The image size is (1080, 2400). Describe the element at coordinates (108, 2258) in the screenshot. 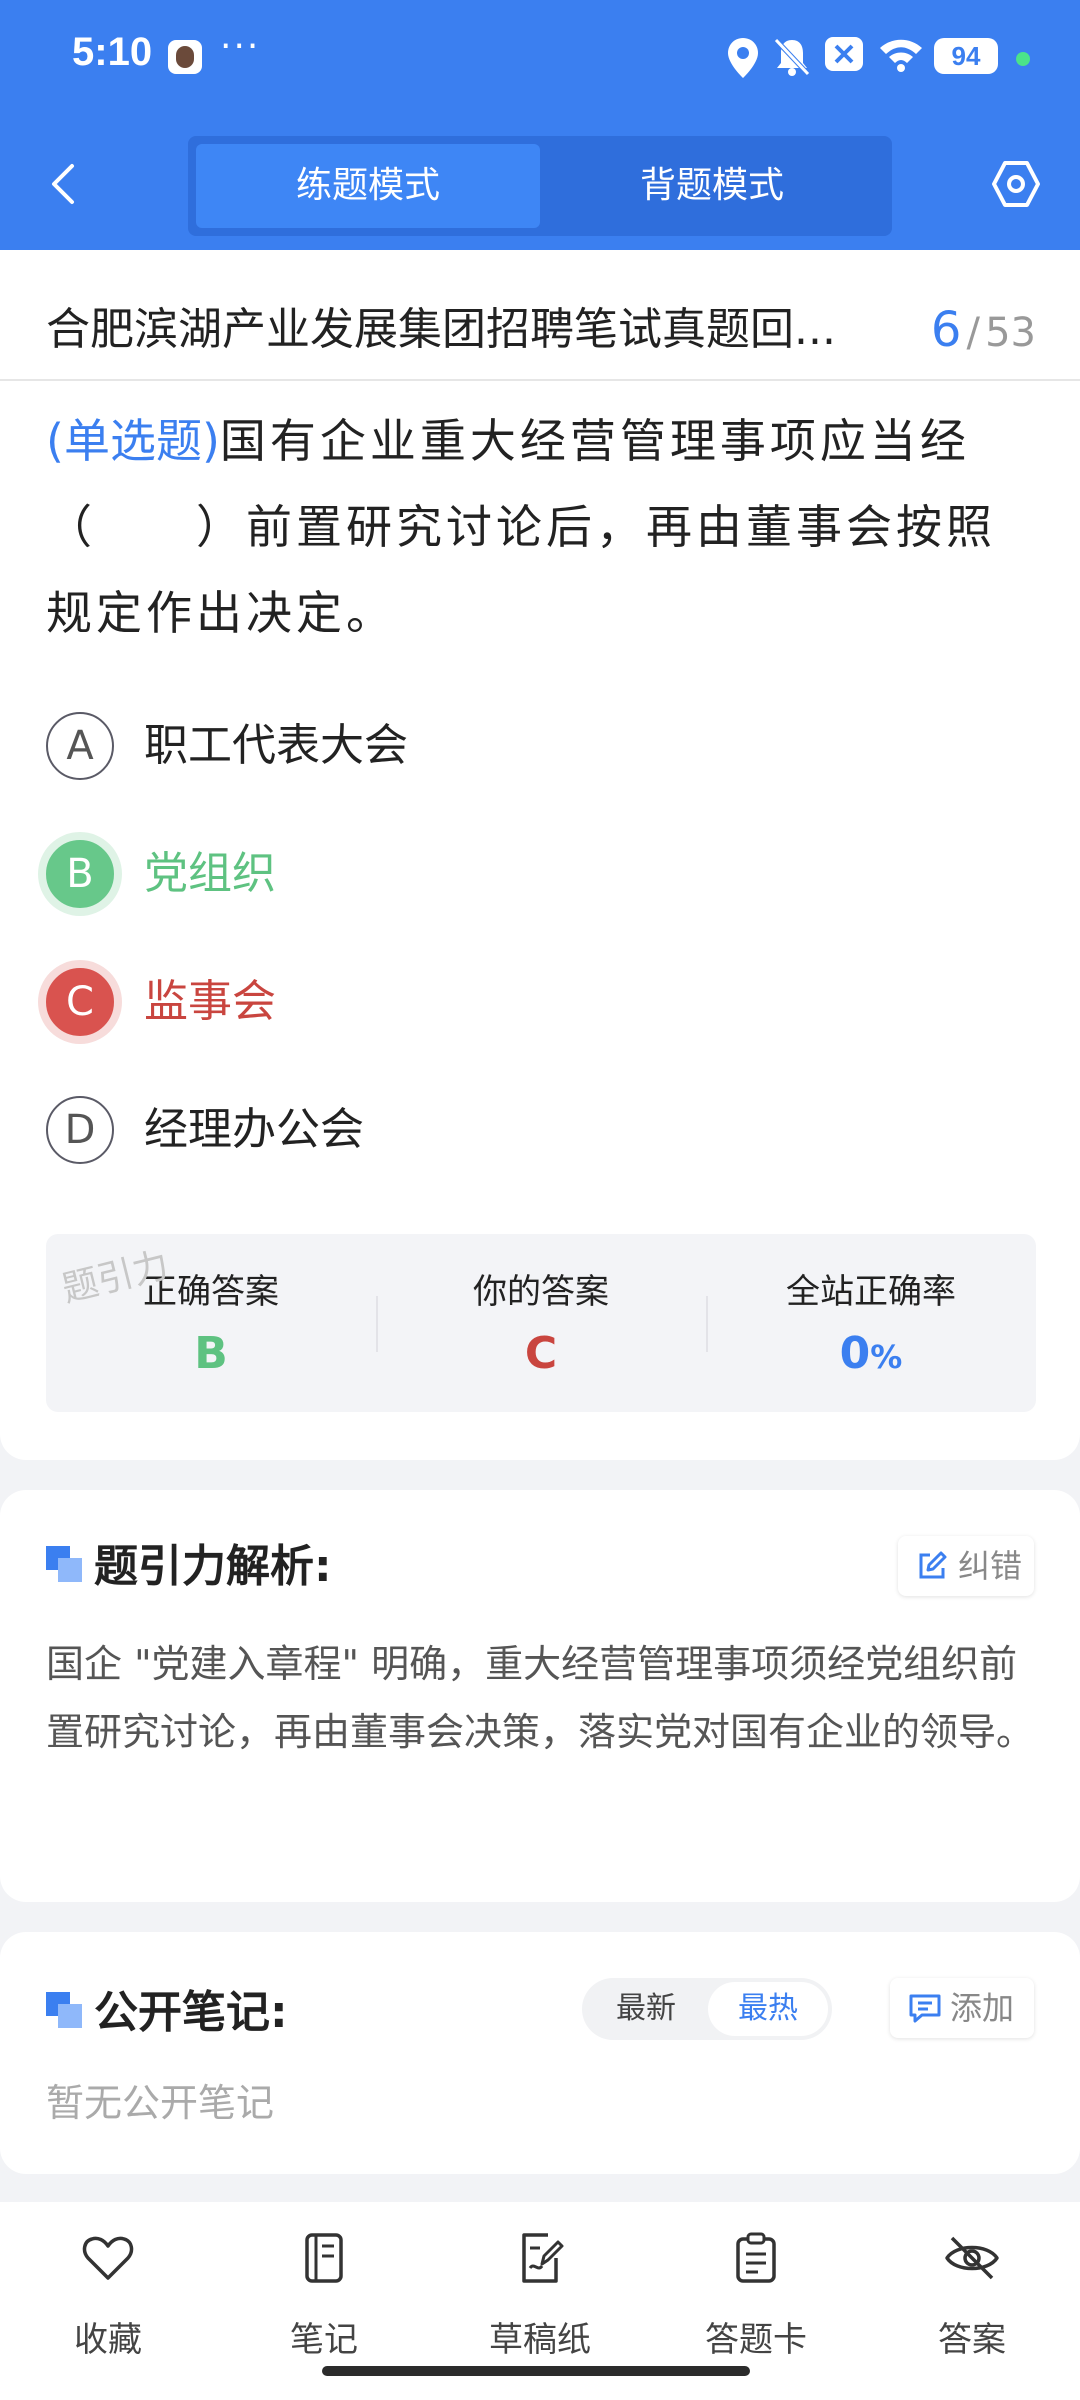

I see `heart-icon` at that location.